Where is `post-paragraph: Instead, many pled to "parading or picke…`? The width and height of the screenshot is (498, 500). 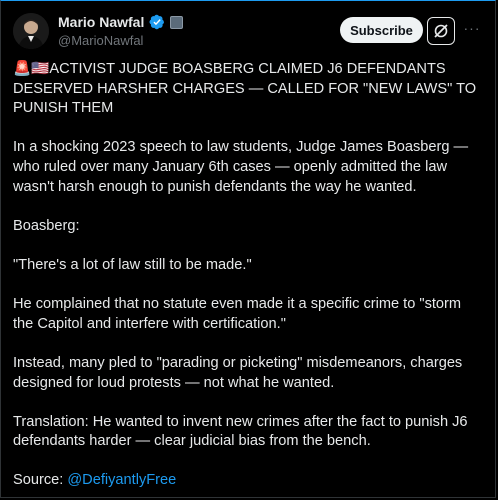
post-paragraph: Instead, many pled to "parading or picke… is located at coordinates (240, 372).